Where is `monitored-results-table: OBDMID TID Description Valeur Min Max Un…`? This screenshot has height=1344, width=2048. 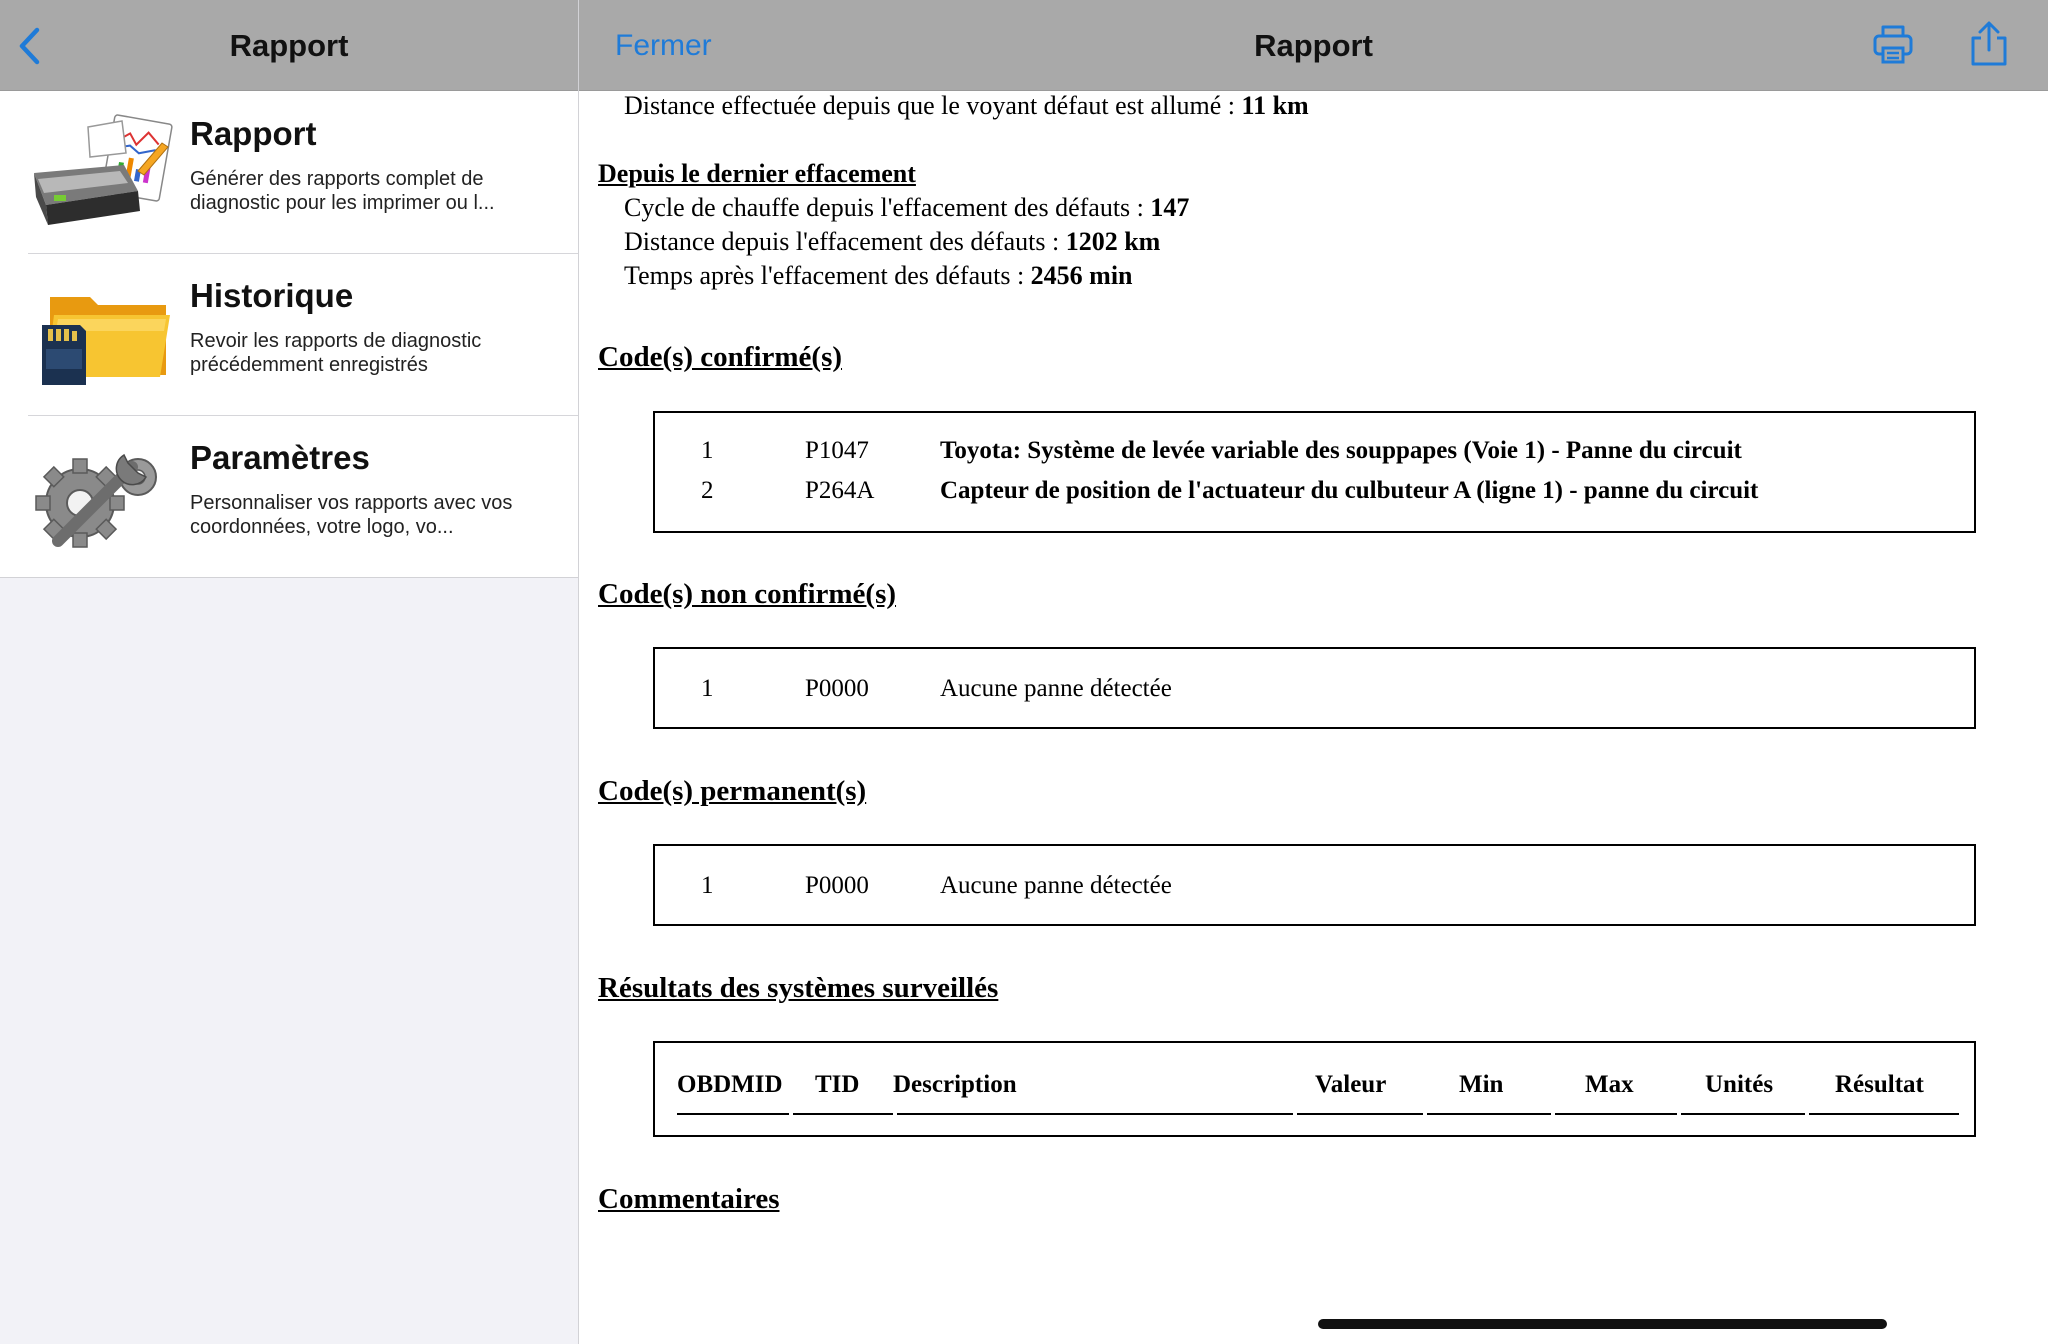
monitored-results-table: OBDMID TID Description Valeur Min Max Un… is located at coordinates (1314, 1089).